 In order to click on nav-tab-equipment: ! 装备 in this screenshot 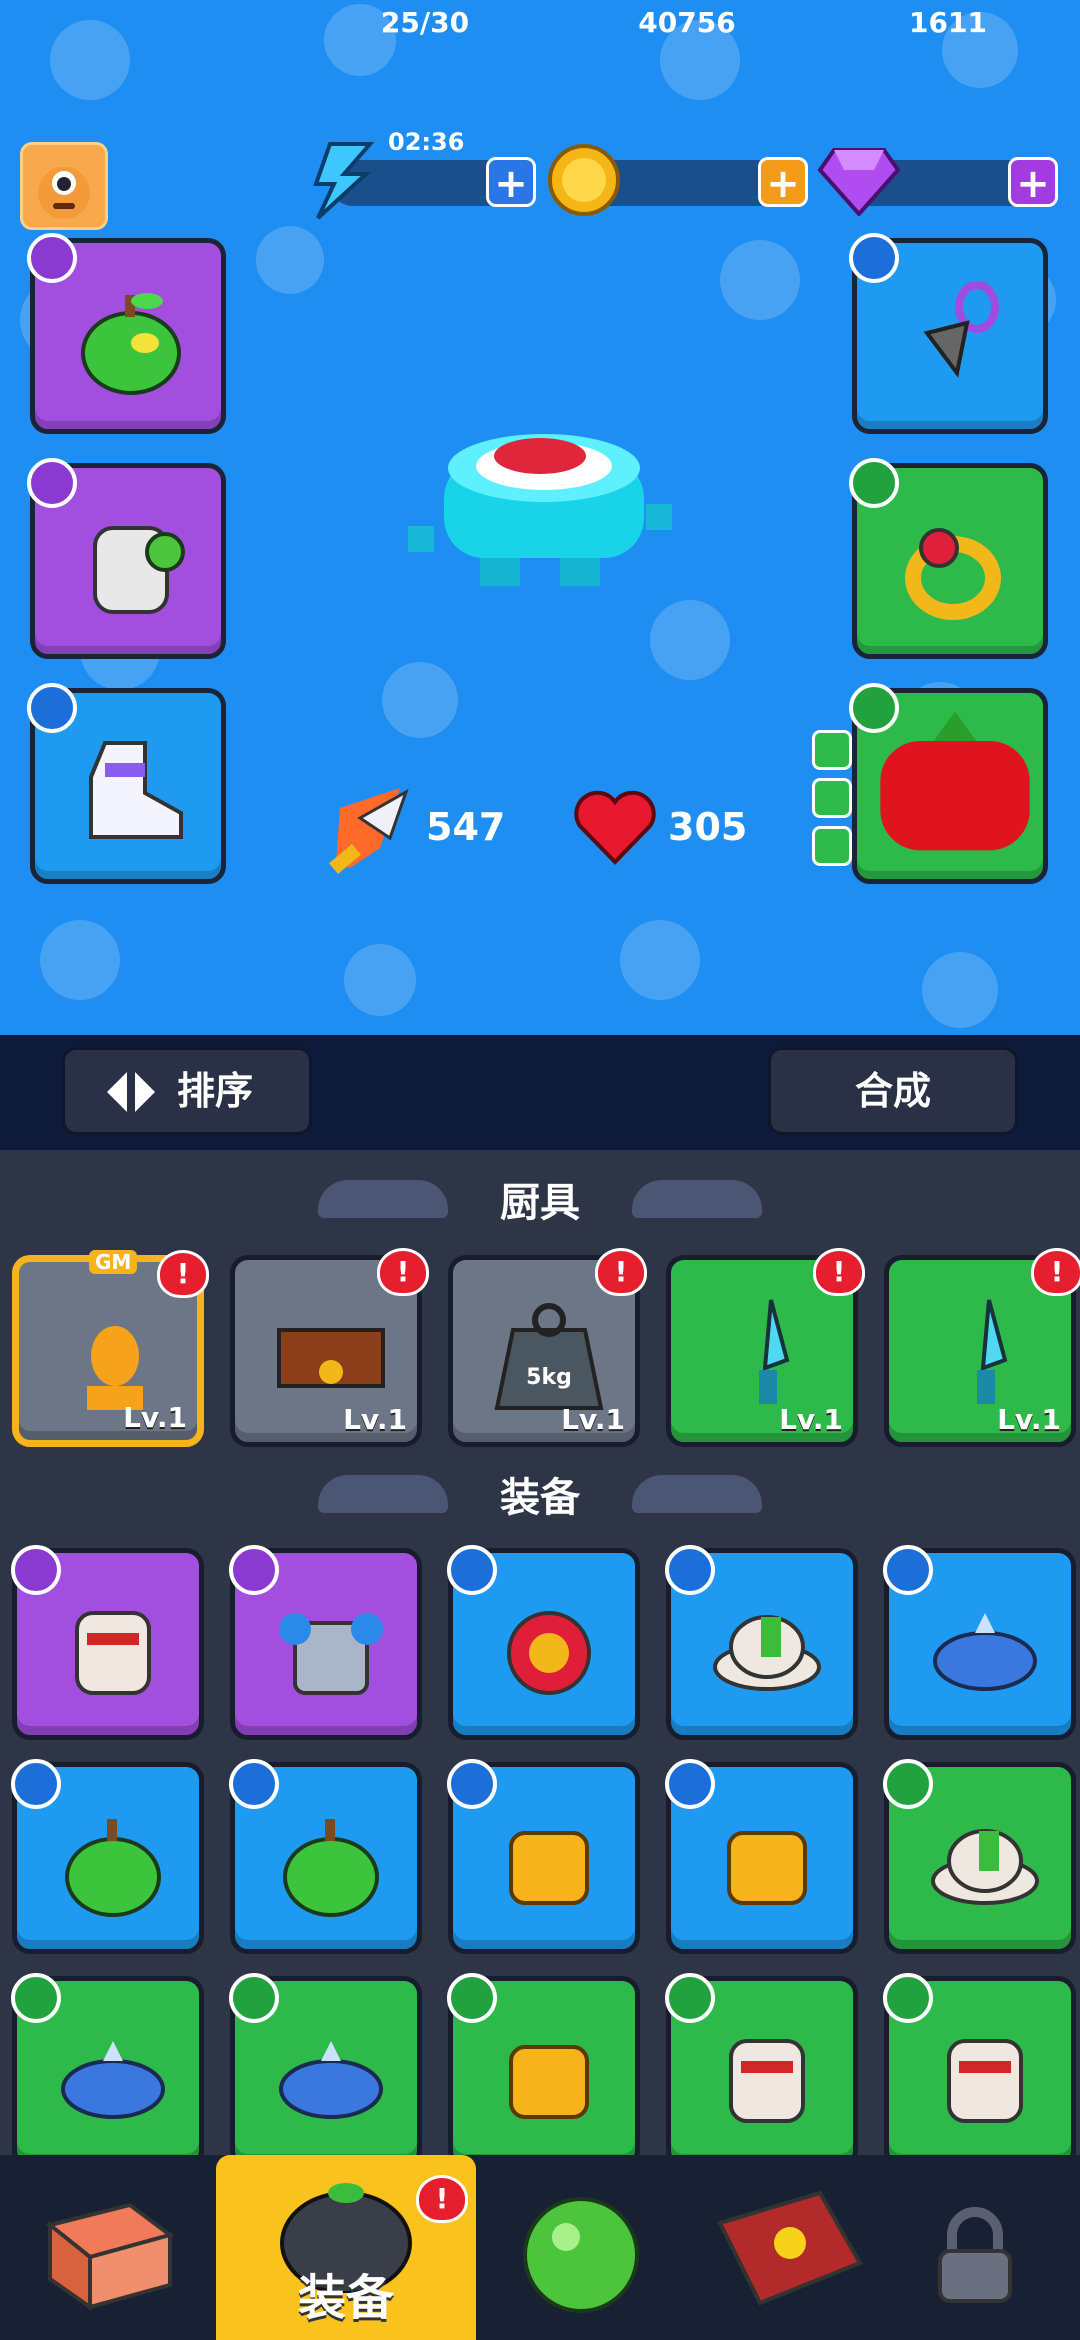, I will do `click(346, 2247)`.